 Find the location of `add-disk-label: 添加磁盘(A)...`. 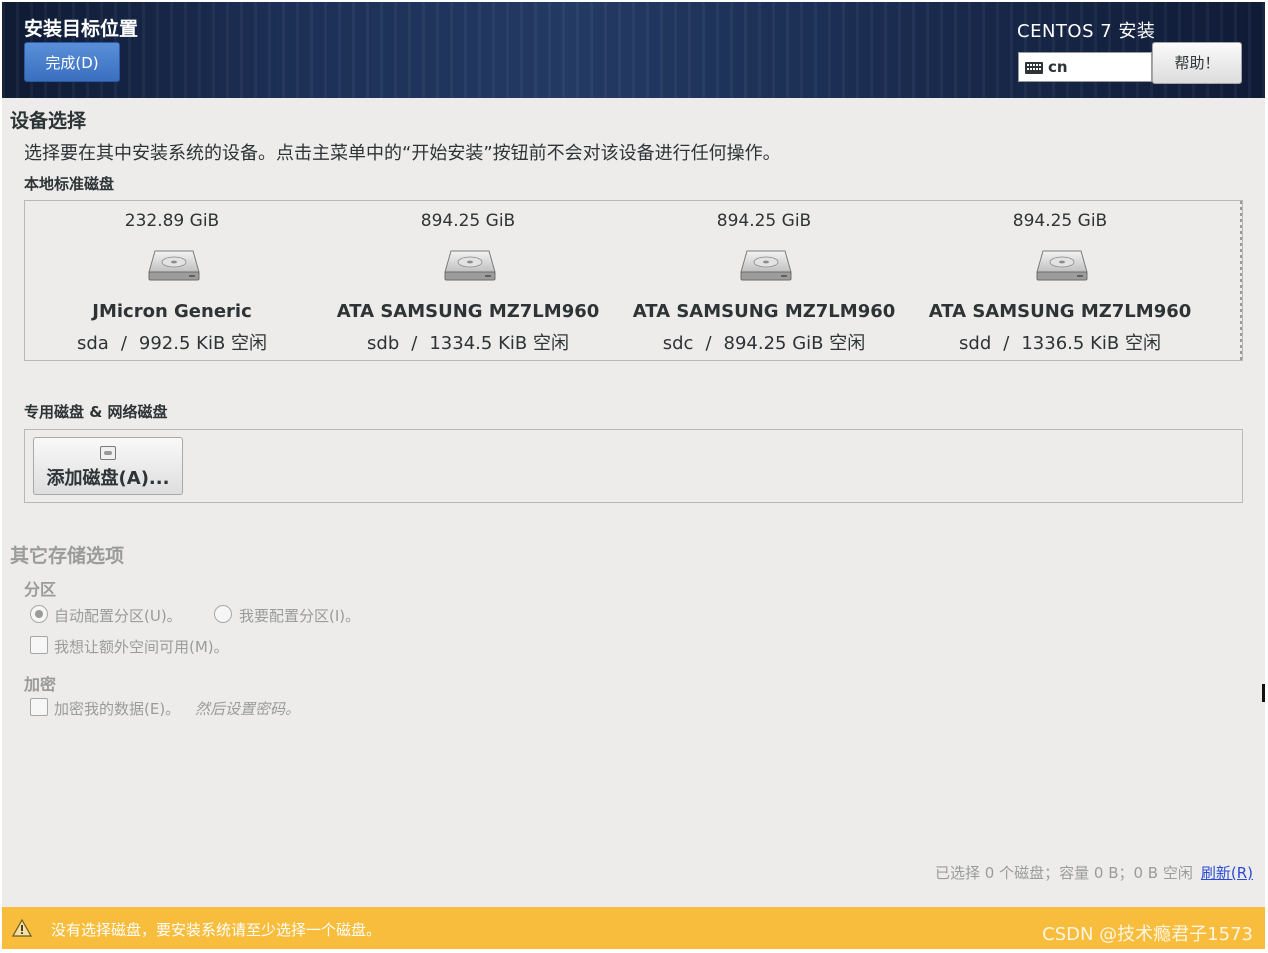

add-disk-label: 添加磁盘(A)... is located at coordinates (108, 478).